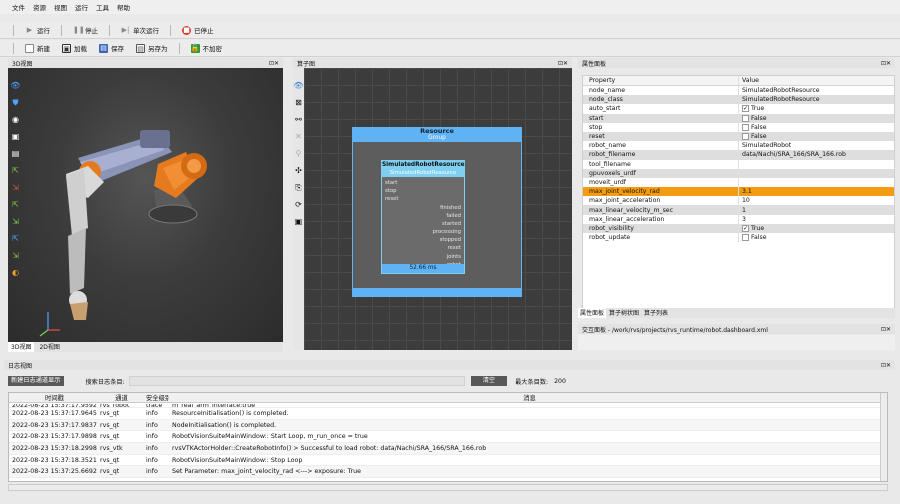  What do you see at coordinates (560, 381) in the screenshot?
I see `max-entries-input: 200` at bounding box center [560, 381].